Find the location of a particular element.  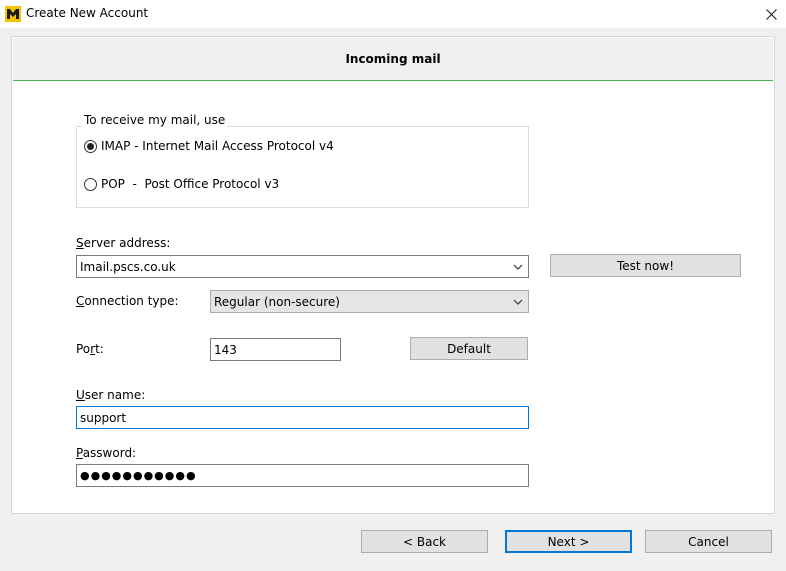

radio-circle-checked is located at coordinates (90, 146).